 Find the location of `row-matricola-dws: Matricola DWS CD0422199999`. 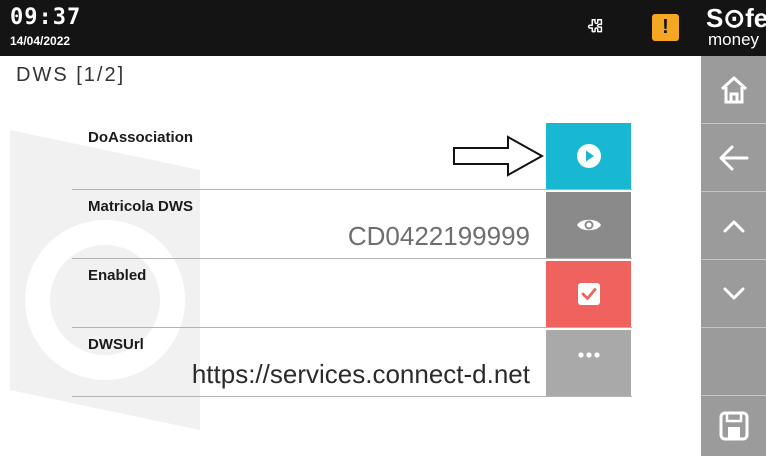

row-matricola-dws: Matricola DWS CD0422199999 is located at coordinates (352, 225).